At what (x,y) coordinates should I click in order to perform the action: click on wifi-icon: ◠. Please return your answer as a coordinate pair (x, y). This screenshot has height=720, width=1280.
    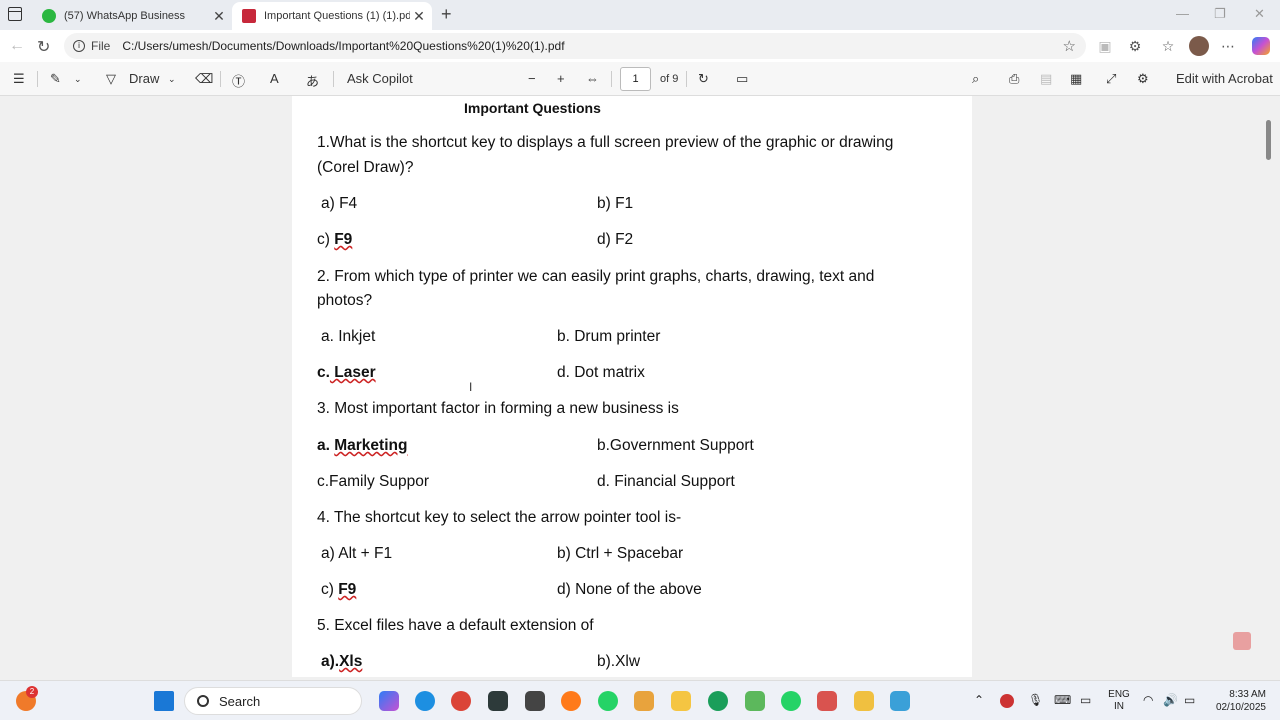
    Looking at the image, I should click on (1148, 700).